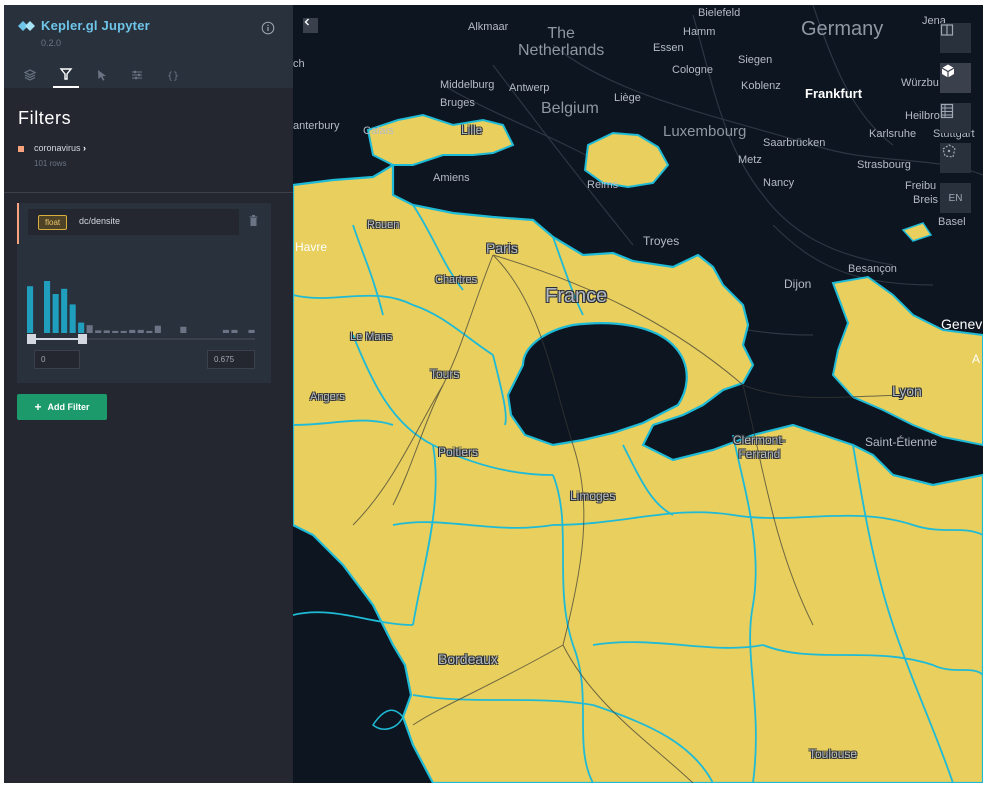  I want to click on map-label: Calais, so click(378, 131).